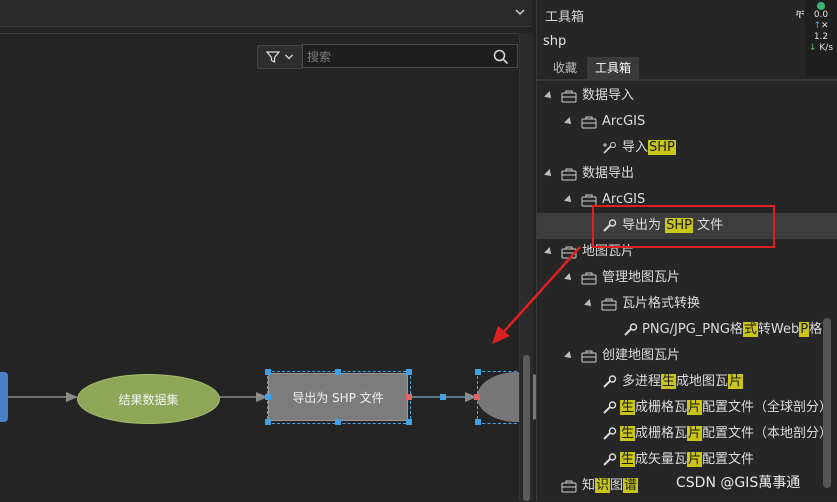  Describe the element at coordinates (726, 433) in the screenshot. I see `tree-item-label: 生成栅格瓦片配置文件（本地剖分）` at that location.